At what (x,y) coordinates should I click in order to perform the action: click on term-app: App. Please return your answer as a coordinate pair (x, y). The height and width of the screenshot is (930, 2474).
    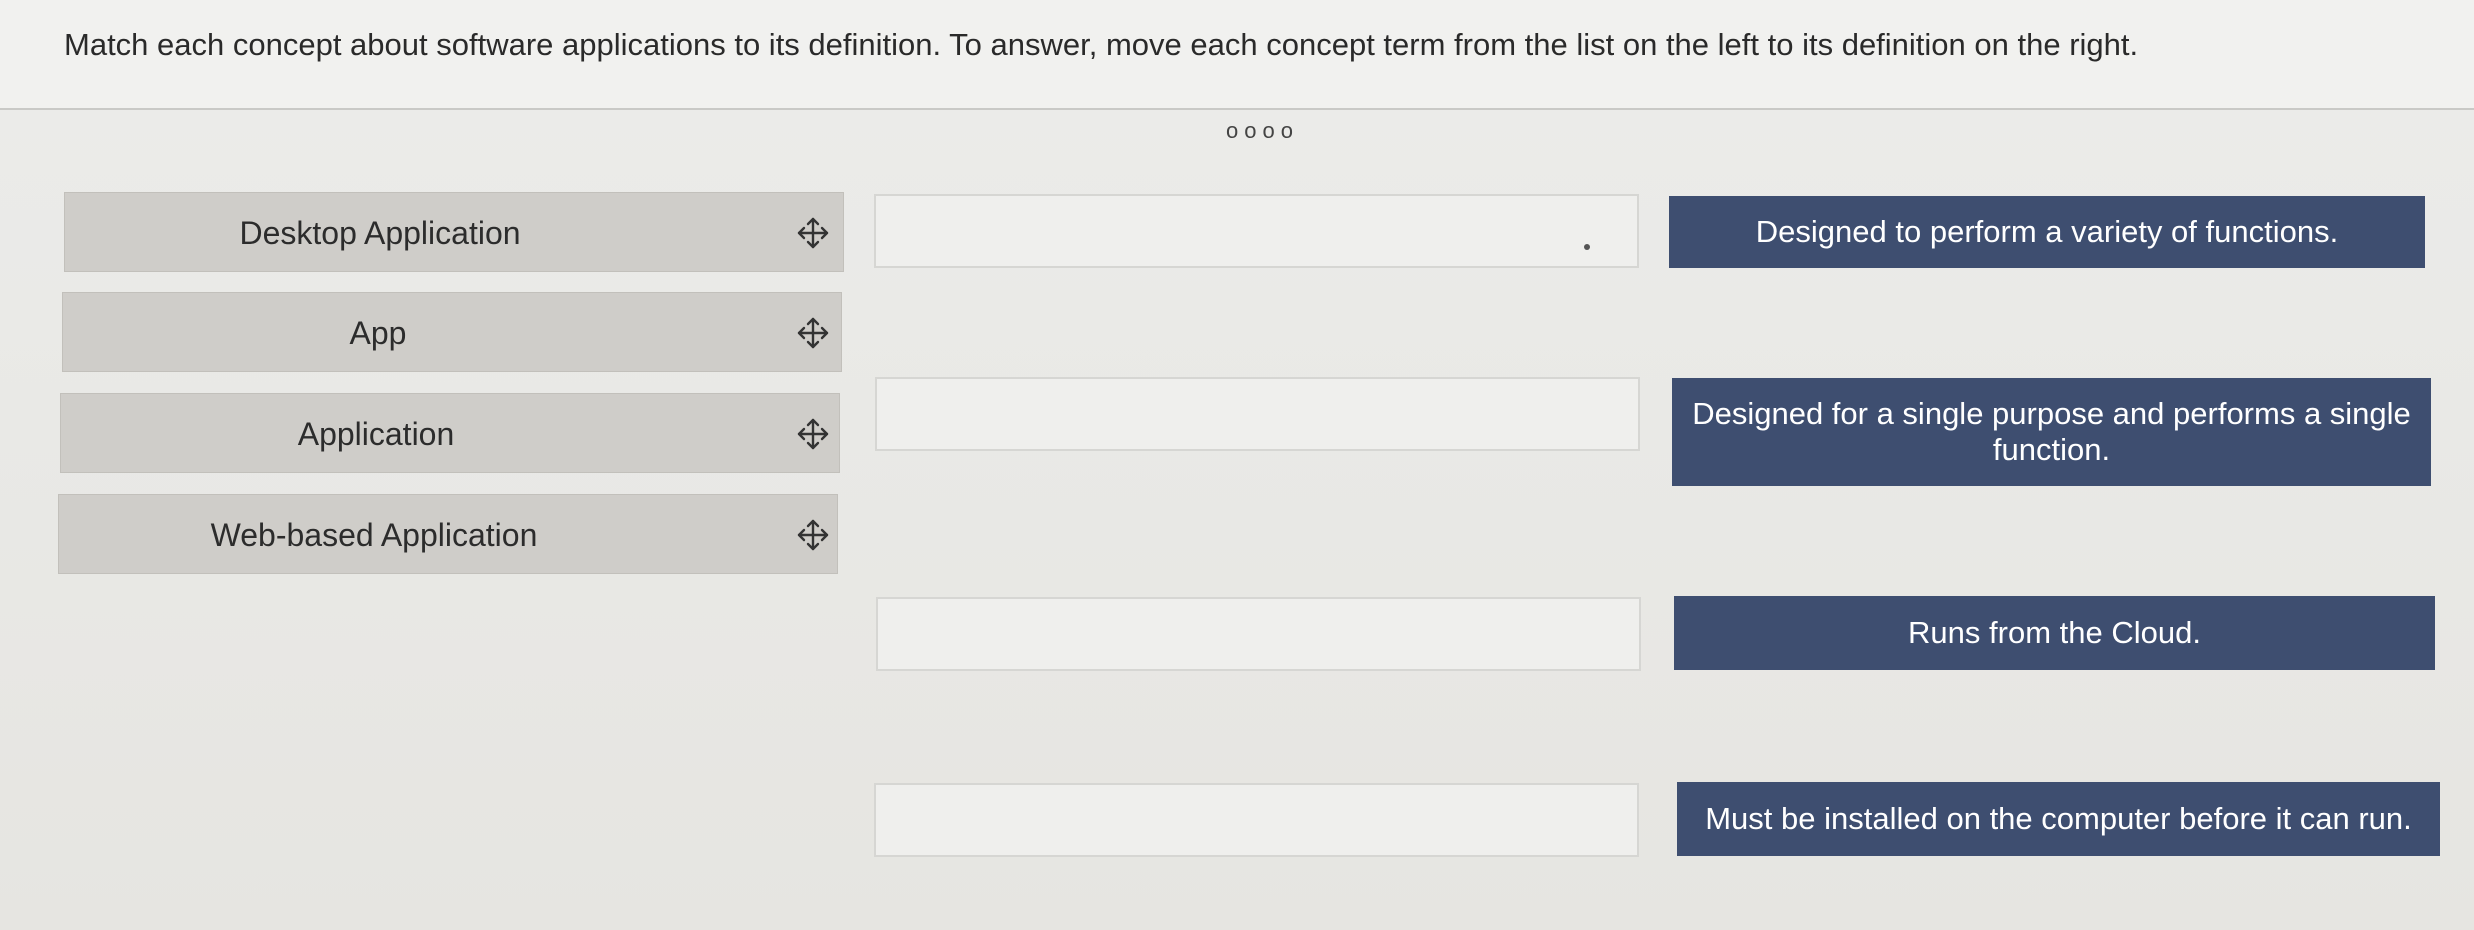
    Looking at the image, I should click on (452, 332).